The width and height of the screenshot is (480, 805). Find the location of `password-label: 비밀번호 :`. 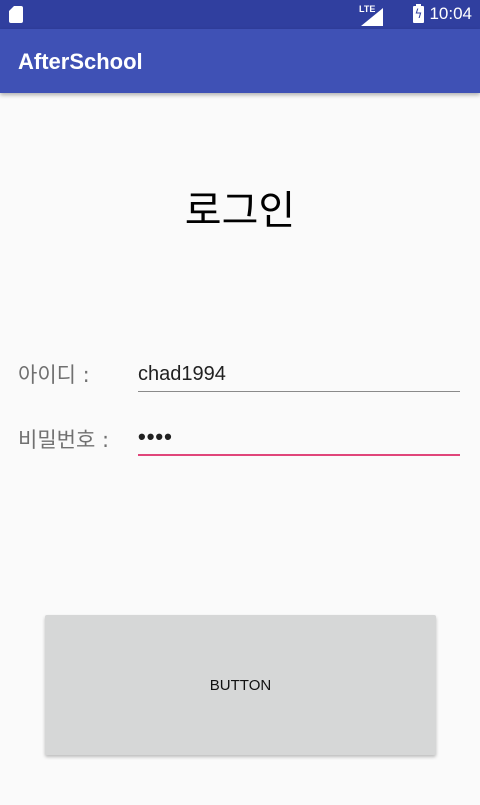

password-label: 비밀번호 : is located at coordinates (64, 440).